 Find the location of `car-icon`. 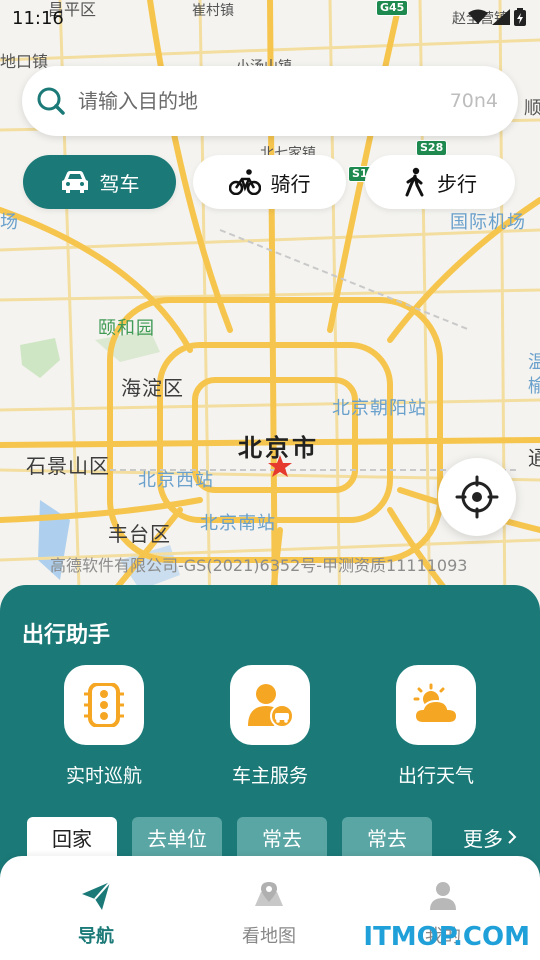

car-icon is located at coordinates (74, 182).